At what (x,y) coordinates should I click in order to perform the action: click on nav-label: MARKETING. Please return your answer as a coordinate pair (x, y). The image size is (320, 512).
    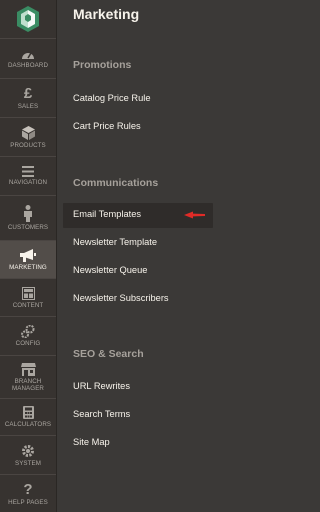
    Looking at the image, I should click on (28, 267).